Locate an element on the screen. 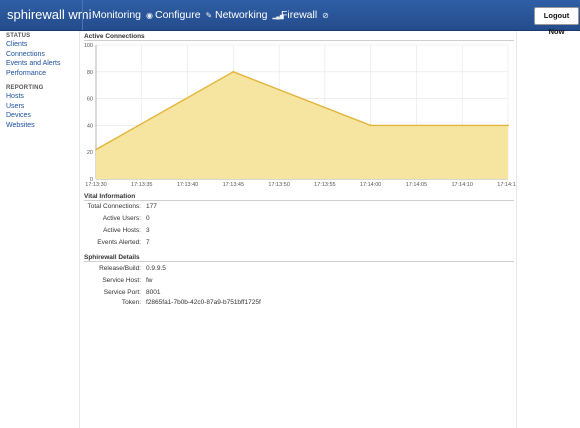 The width and height of the screenshot is (580, 428). sidebar-item-events-and-alerts: Events and Alerts is located at coordinates (41, 64).